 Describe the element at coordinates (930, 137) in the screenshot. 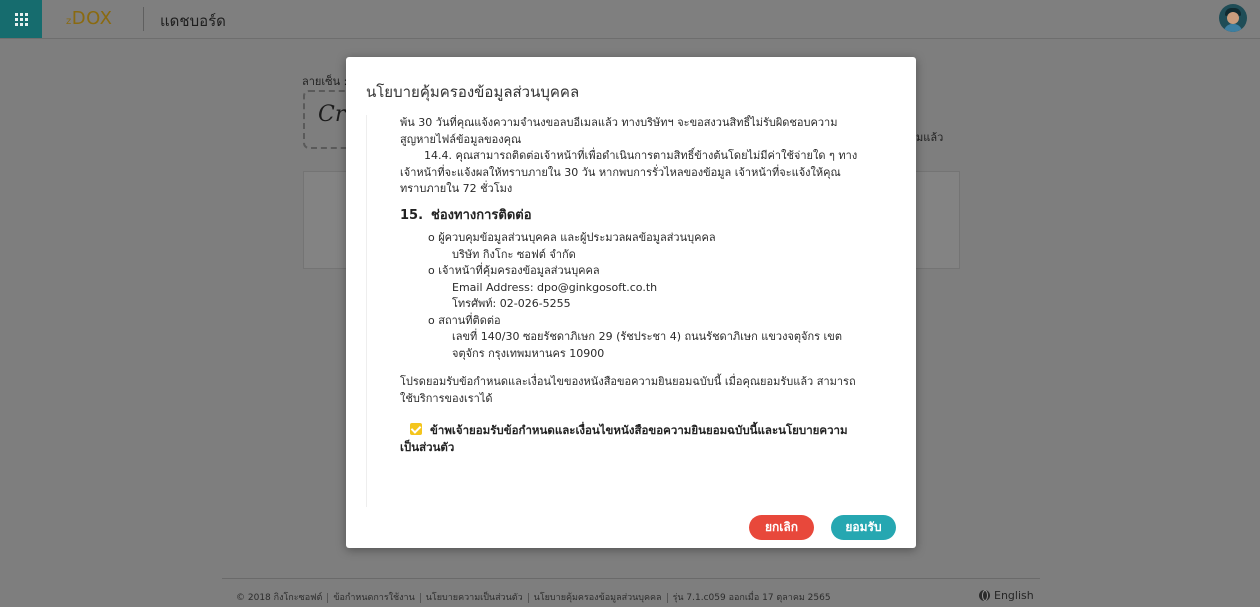

I see `background-status-text: มแล้ว` at that location.